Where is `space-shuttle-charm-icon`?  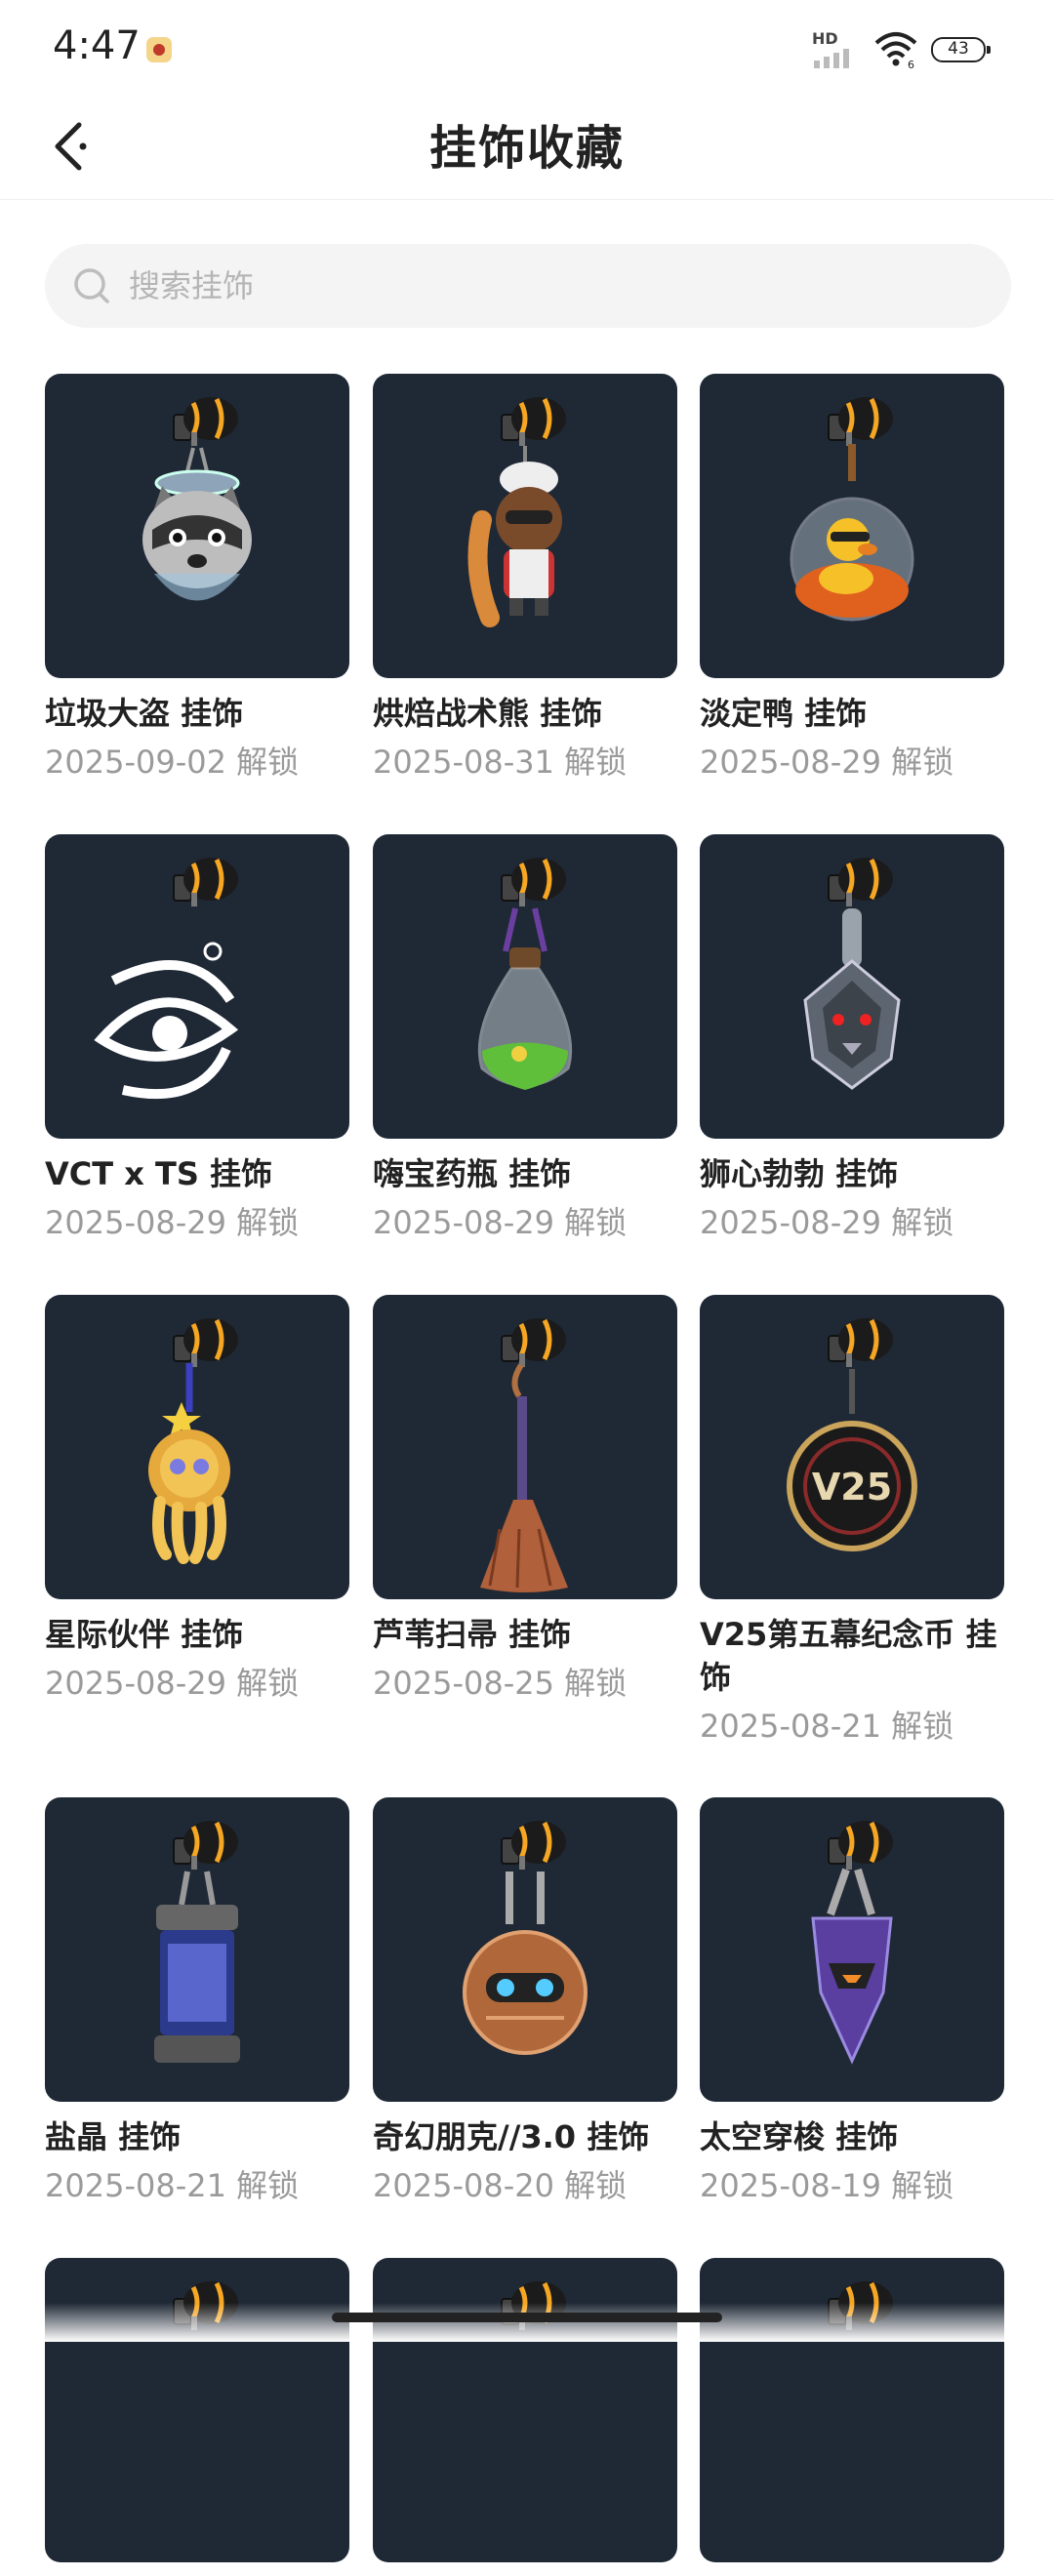
space-shuttle-charm-icon is located at coordinates (852, 1943).